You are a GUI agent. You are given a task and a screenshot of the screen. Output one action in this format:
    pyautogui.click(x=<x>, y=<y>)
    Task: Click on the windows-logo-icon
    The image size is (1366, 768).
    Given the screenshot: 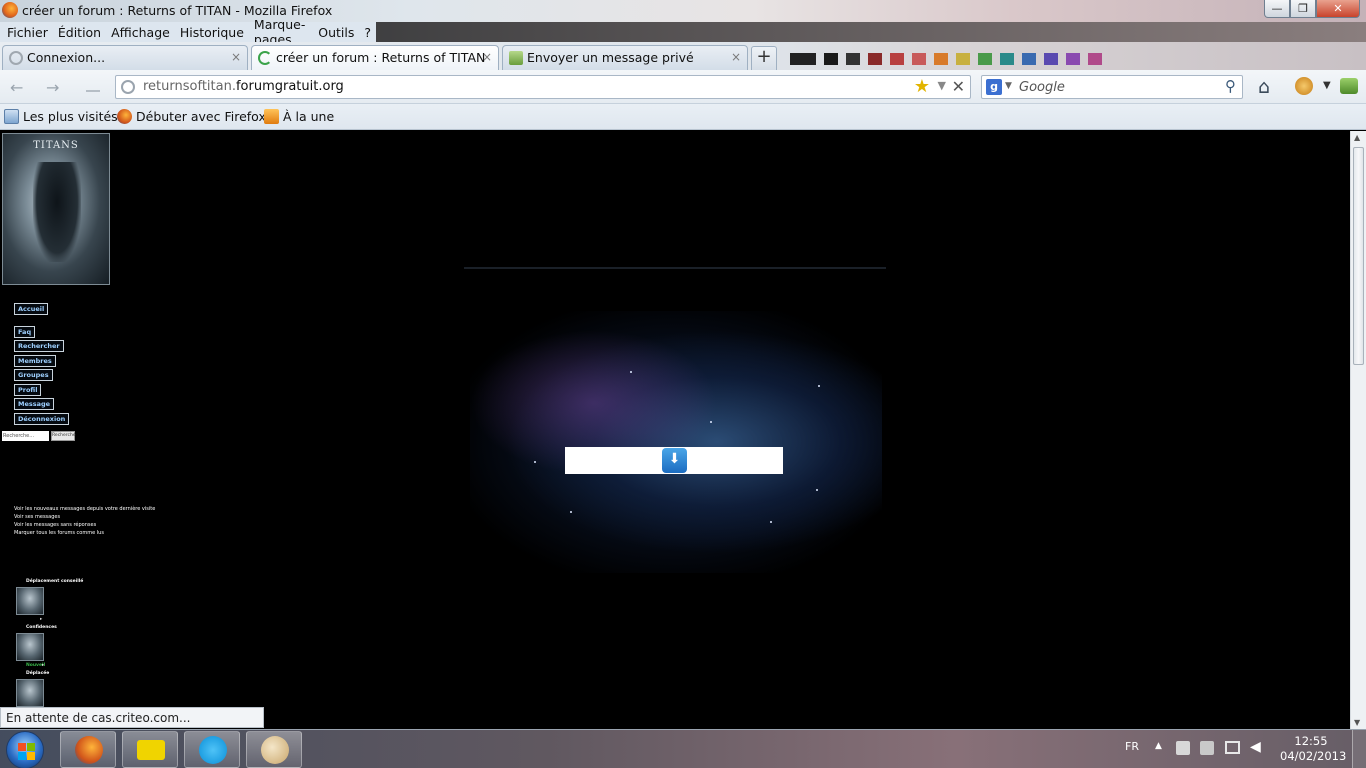 What is the action you would take?
    pyautogui.click(x=31, y=747)
    